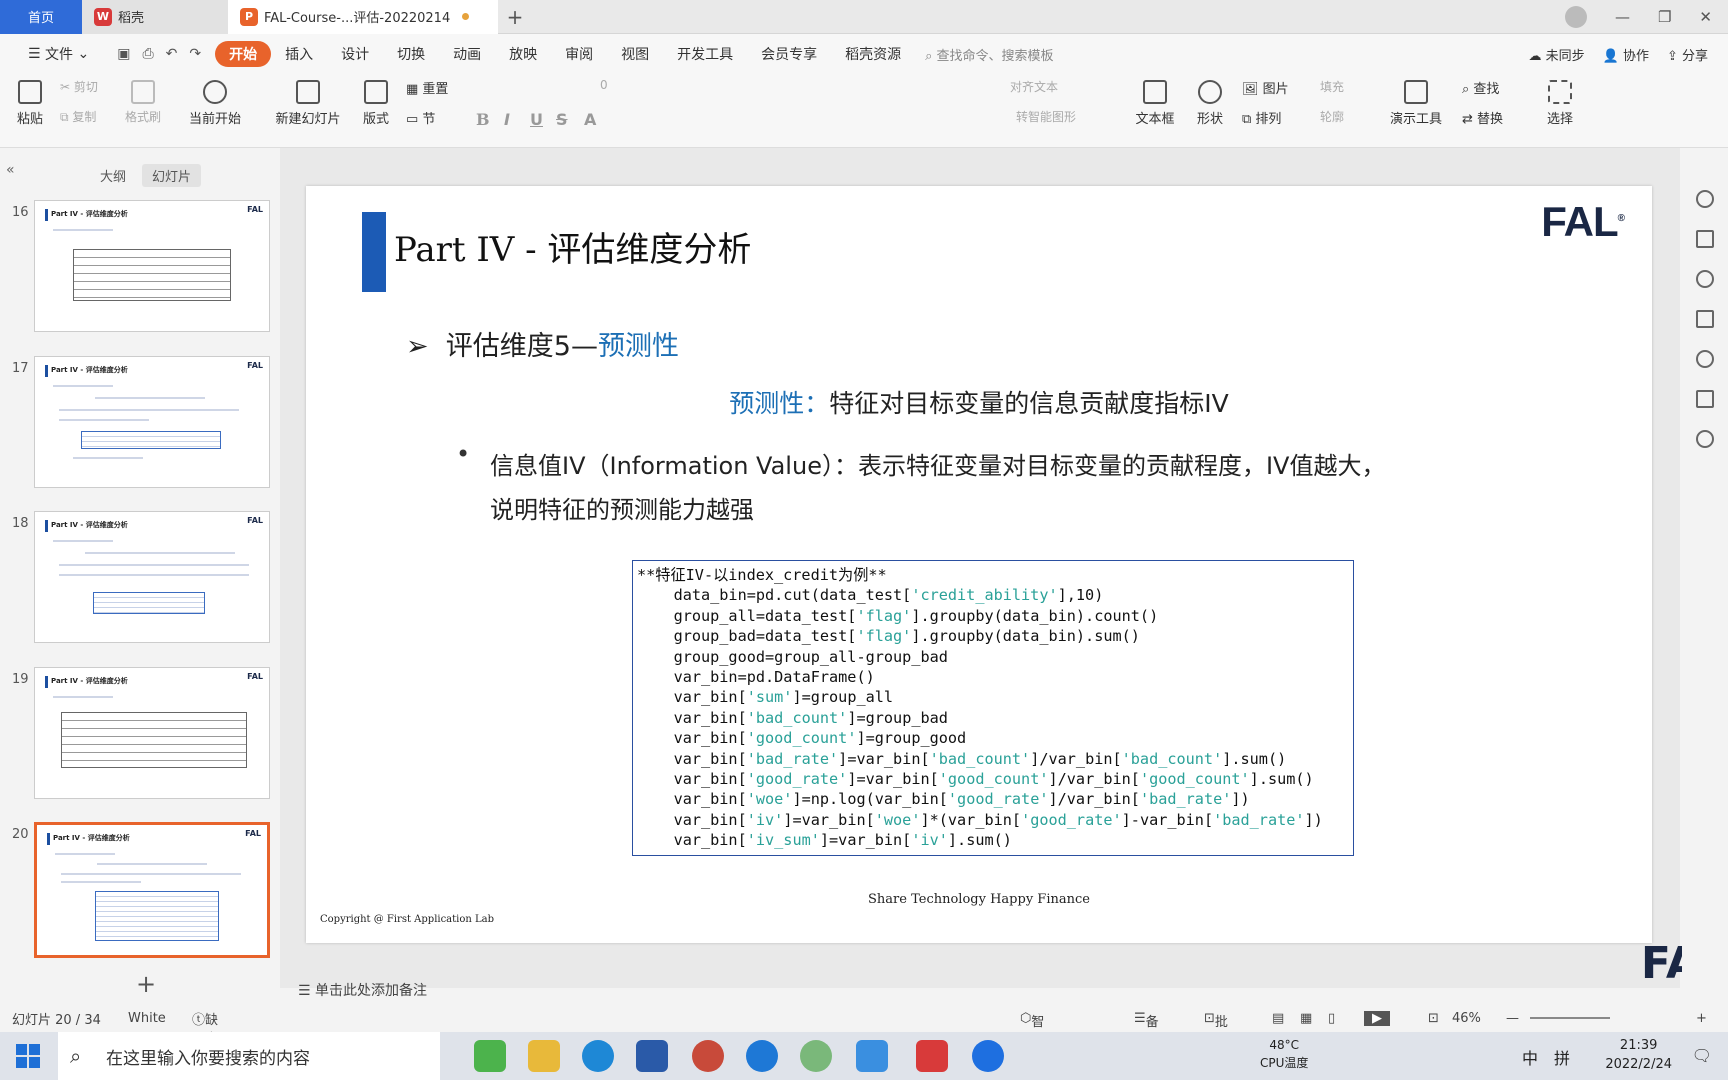 Image resolution: width=1728 pixels, height=1080 pixels. What do you see at coordinates (635, 54) in the screenshot?
I see `menu-tab-view: 视图` at bounding box center [635, 54].